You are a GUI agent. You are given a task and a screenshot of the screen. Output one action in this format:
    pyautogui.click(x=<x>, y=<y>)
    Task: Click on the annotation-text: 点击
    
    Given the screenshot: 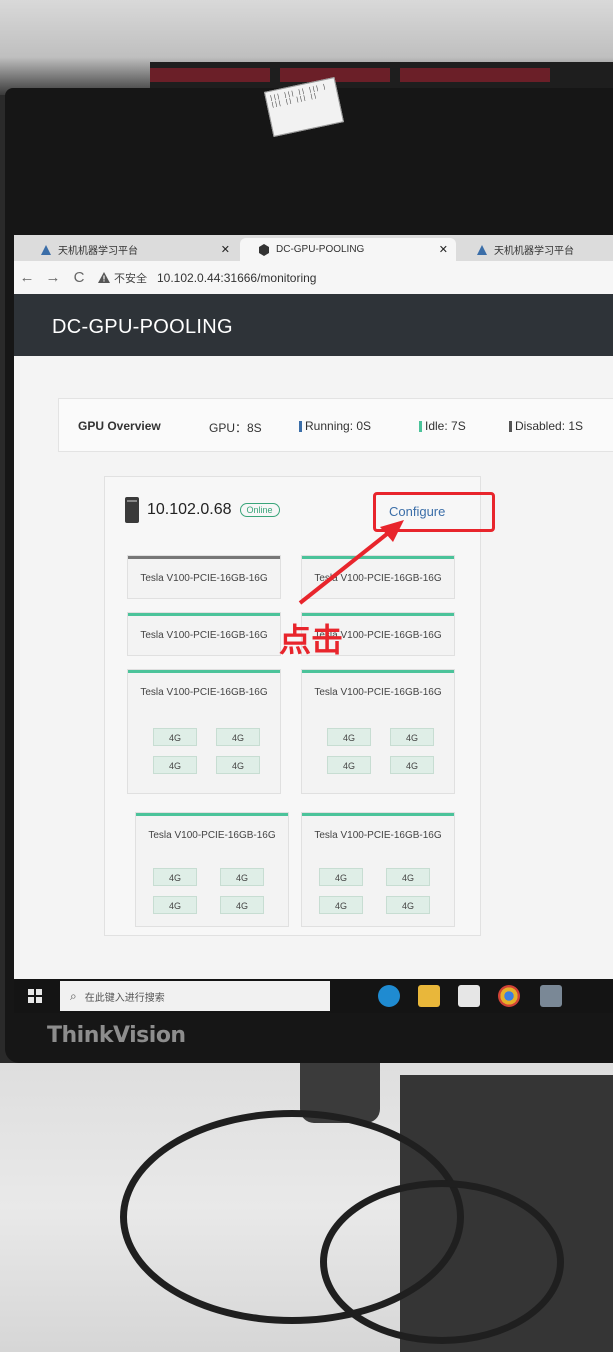 What is the action you would take?
    pyautogui.click(x=311, y=640)
    